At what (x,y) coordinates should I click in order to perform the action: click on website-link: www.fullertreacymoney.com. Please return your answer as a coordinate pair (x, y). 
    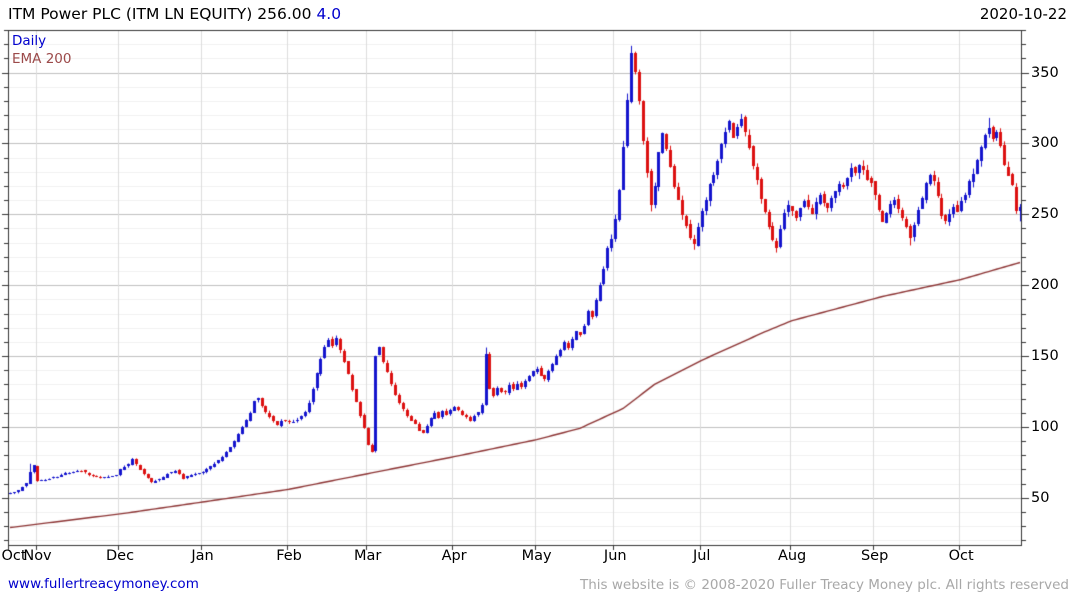
    Looking at the image, I should click on (103, 584).